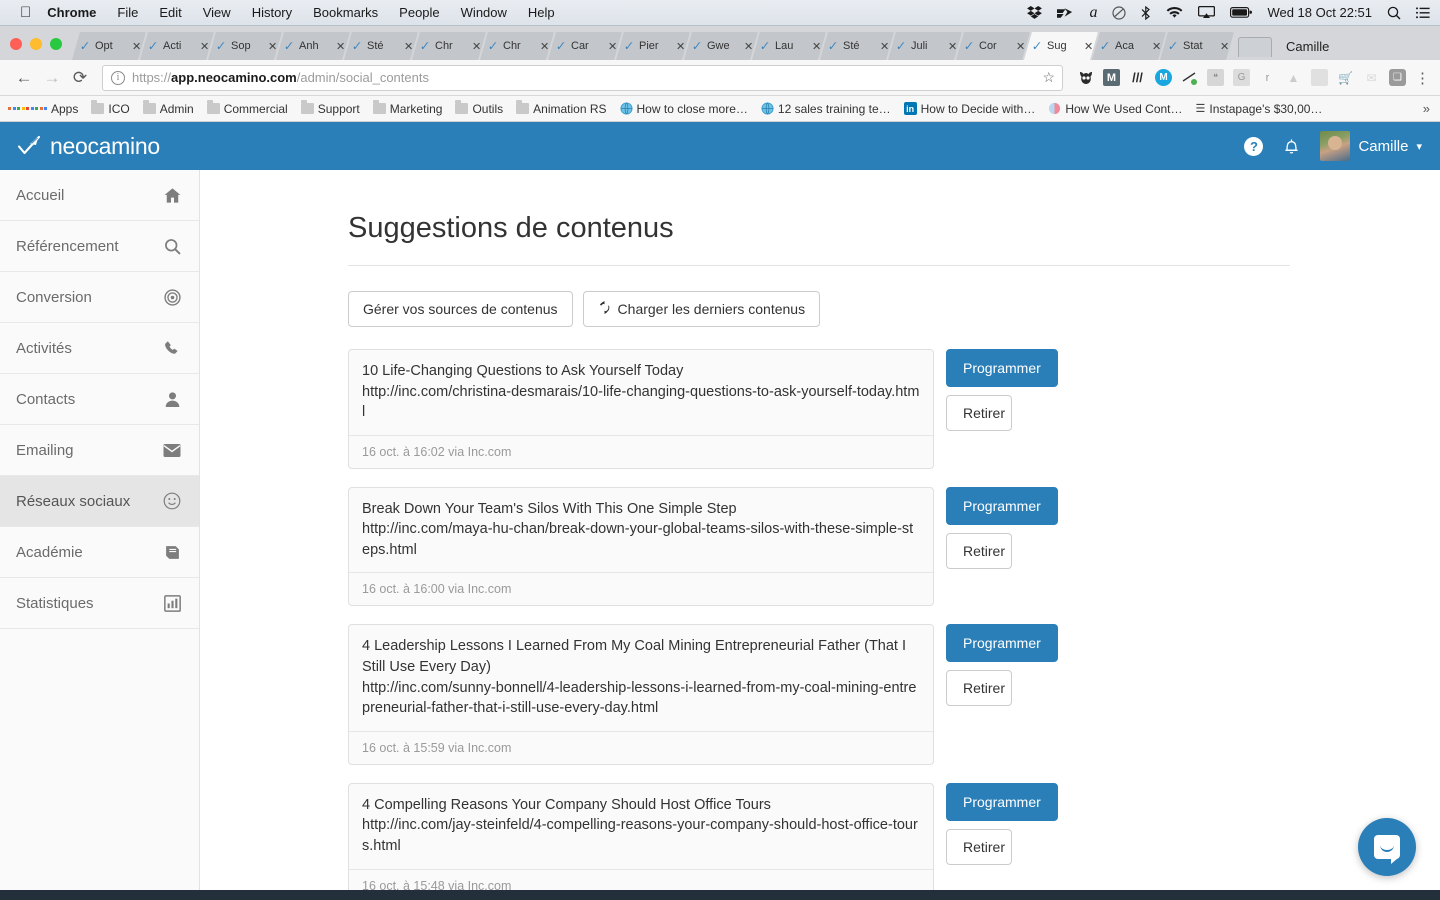  What do you see at coordinates (99, 399) in the screenshot?
I see `sidebar-item-contacts: Contacts` at bounding box center [99, 399].